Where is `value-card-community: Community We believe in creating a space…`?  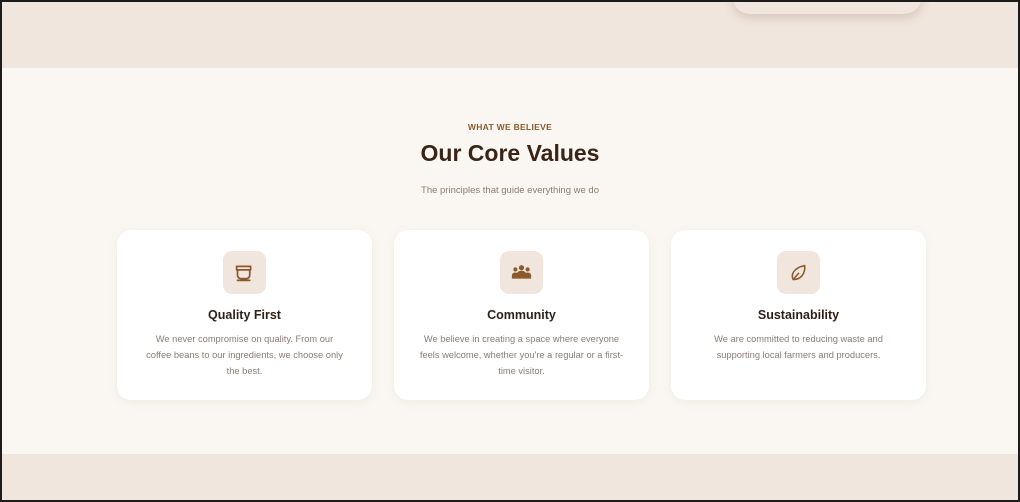 value-card-community: Community We believe in creating a space… is located at coordinates (521, 315).